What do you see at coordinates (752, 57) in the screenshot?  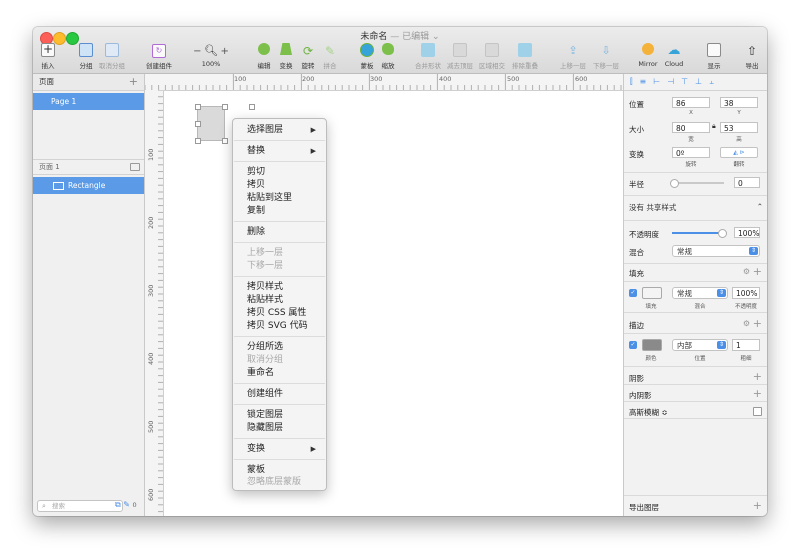 I see `export-button: ⇧ 导出` at bounding box center [752, 57].